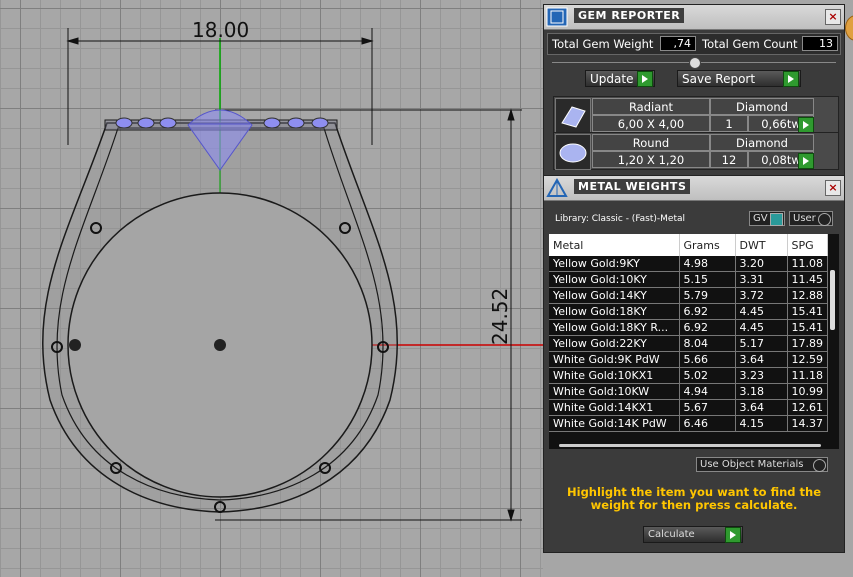 This screenshot has width=853, height=577. I want to click on table-row: Yellow Gold:9KY 4.98 3.20 11.08, so click(688, 264).